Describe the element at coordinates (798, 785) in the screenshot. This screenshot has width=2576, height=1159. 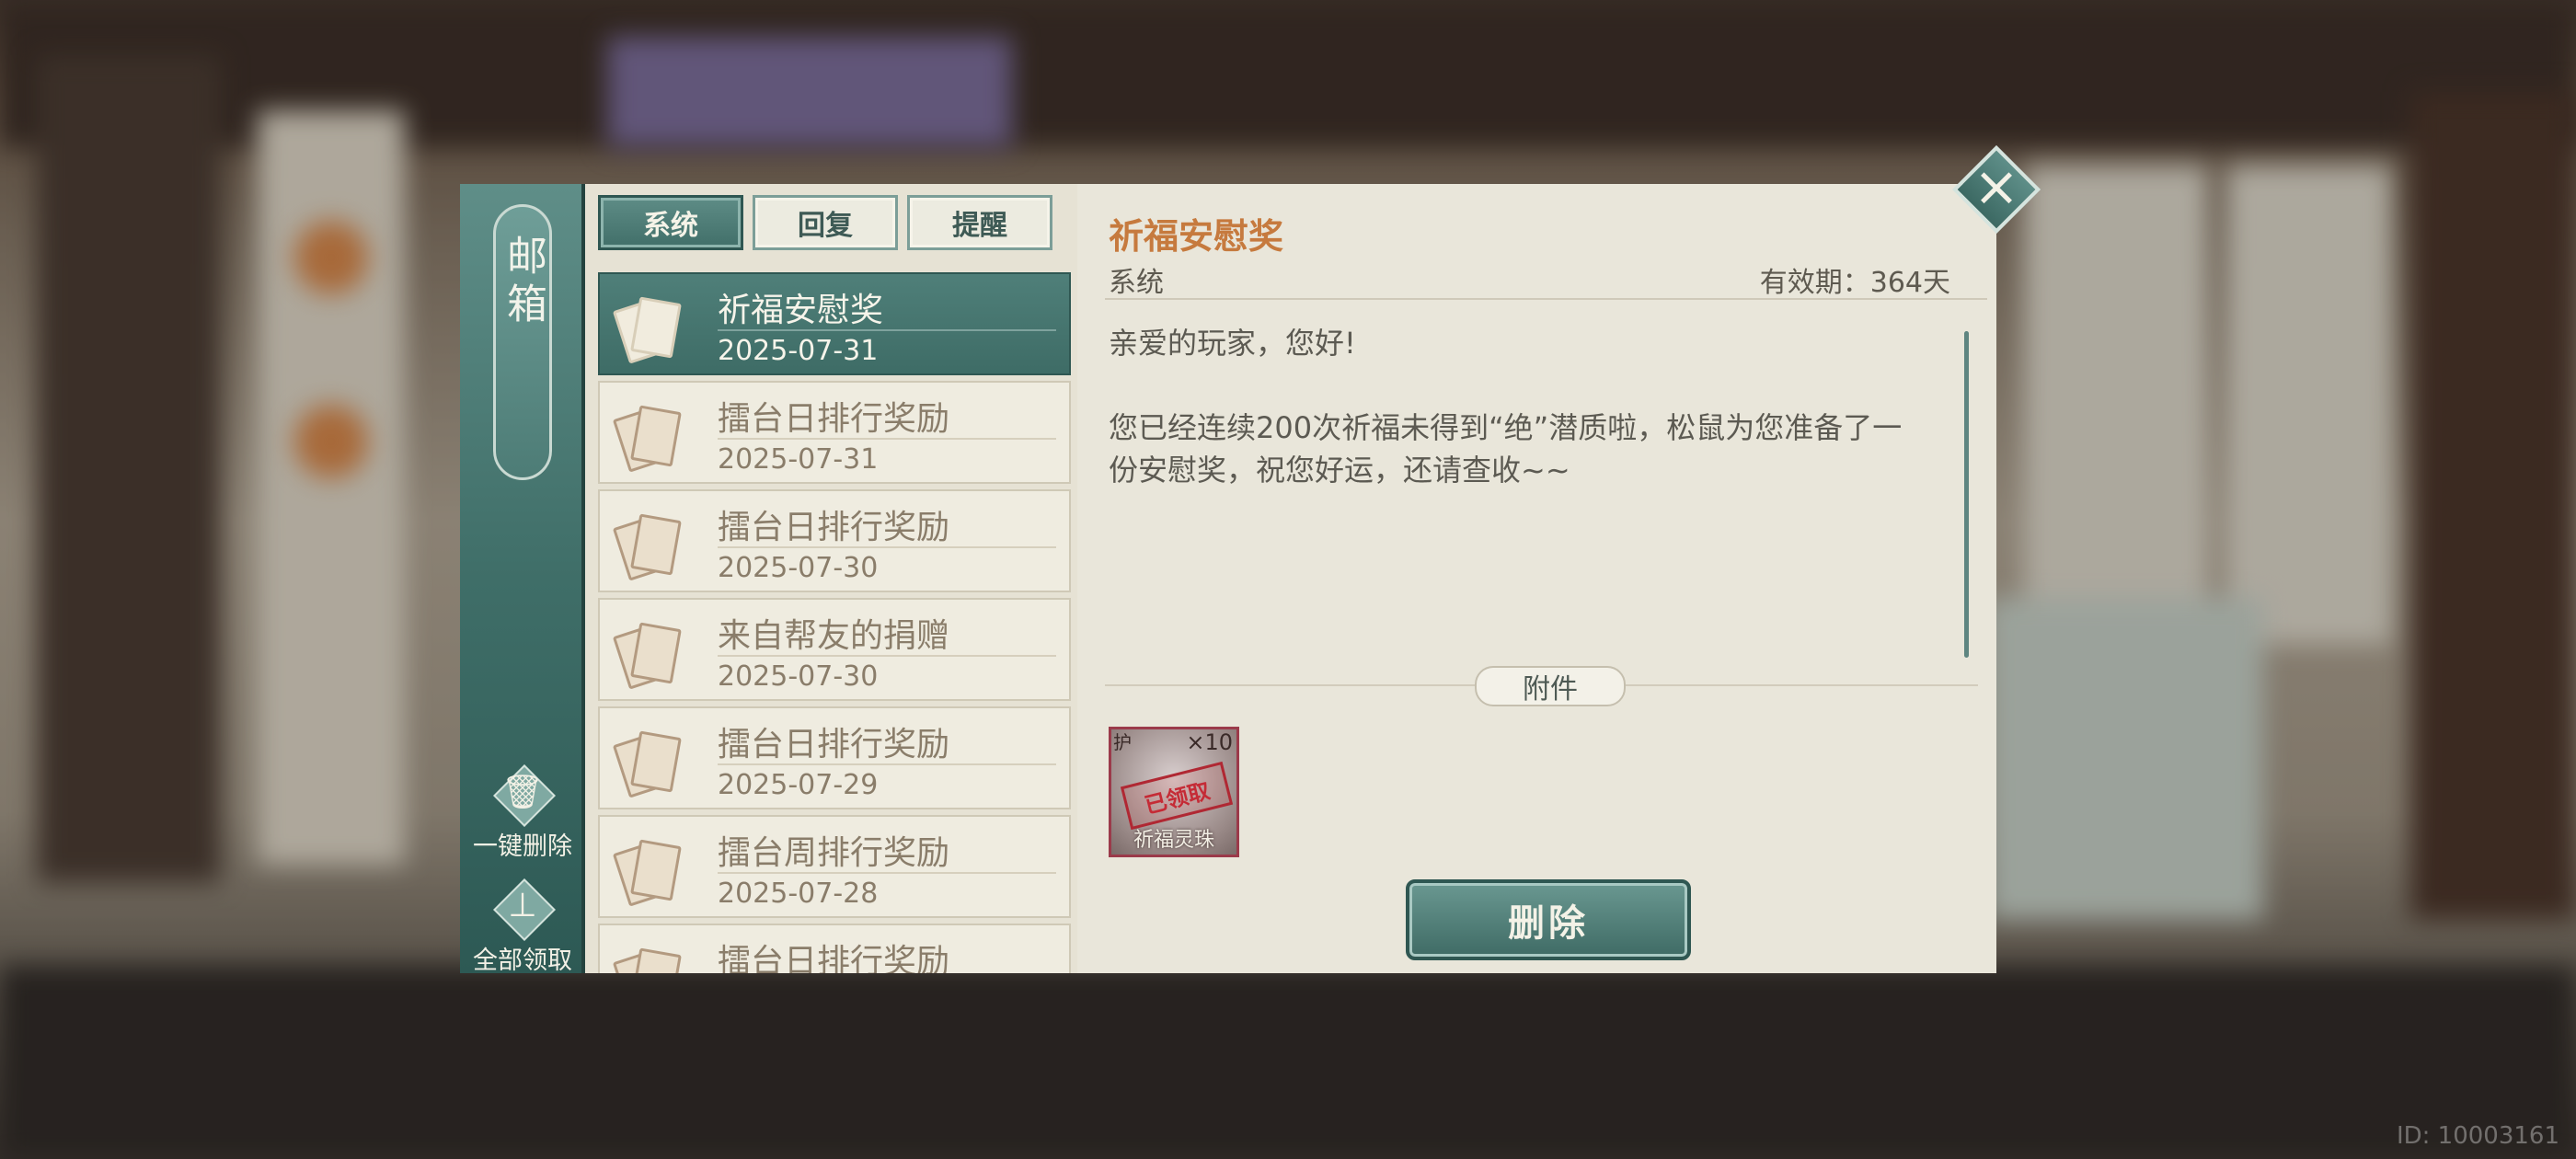
I see `mail-date: 2025-07-29` at that location.